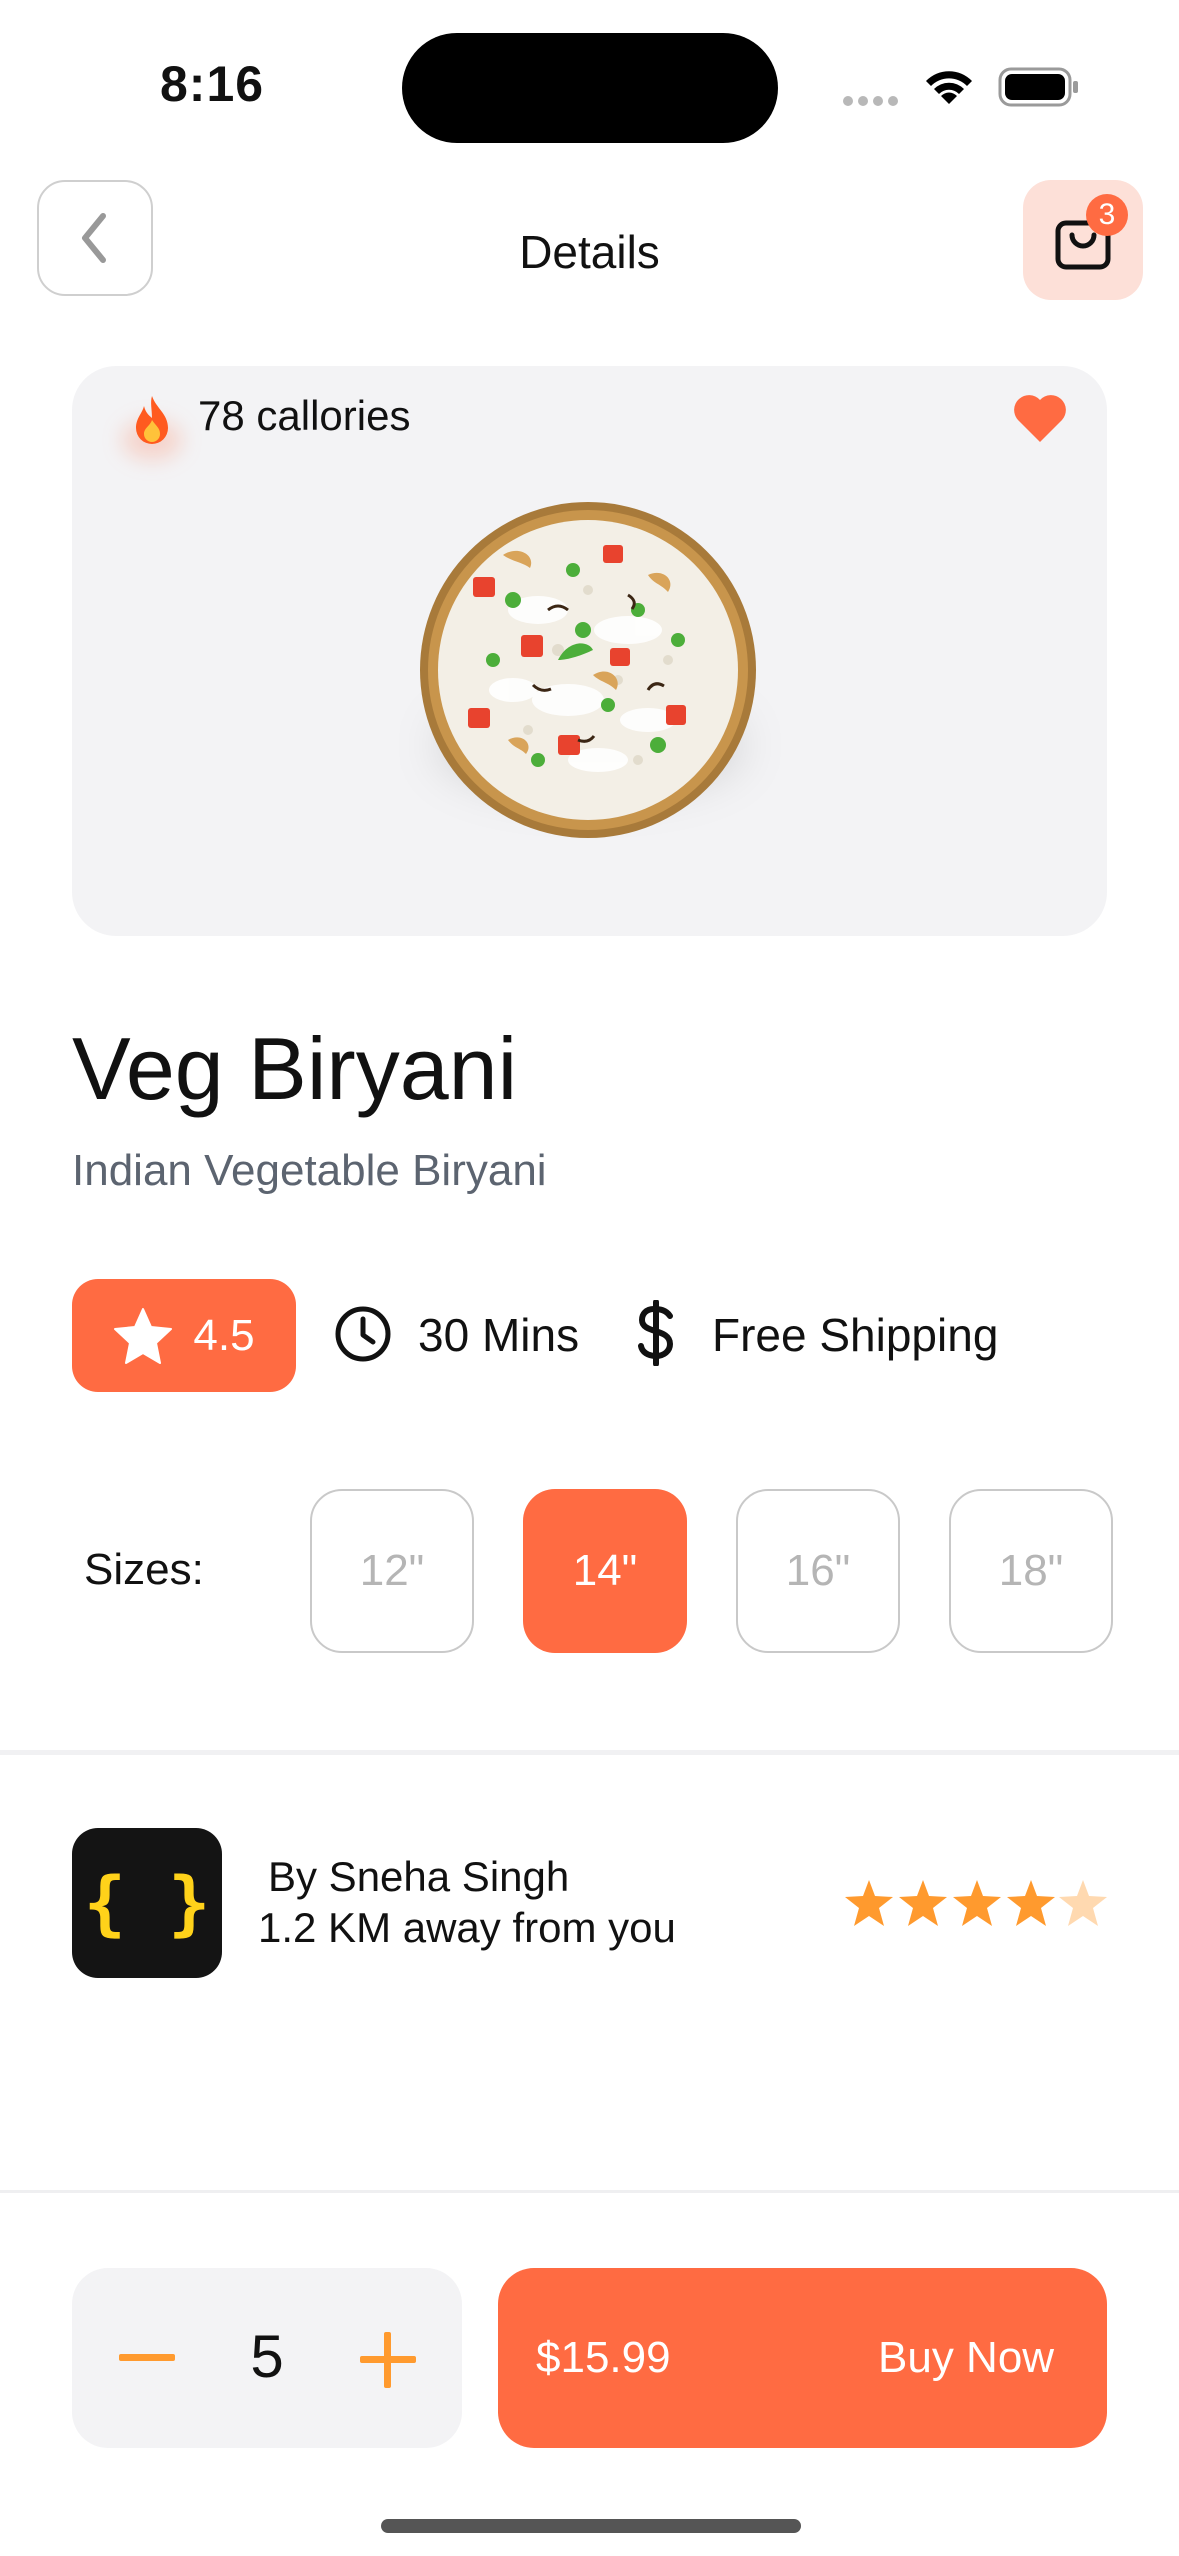  What do you see at coordinates (603, 2357) in the screenshot?
I see `price-label: $15.99` at bounding box center [603, 2357].